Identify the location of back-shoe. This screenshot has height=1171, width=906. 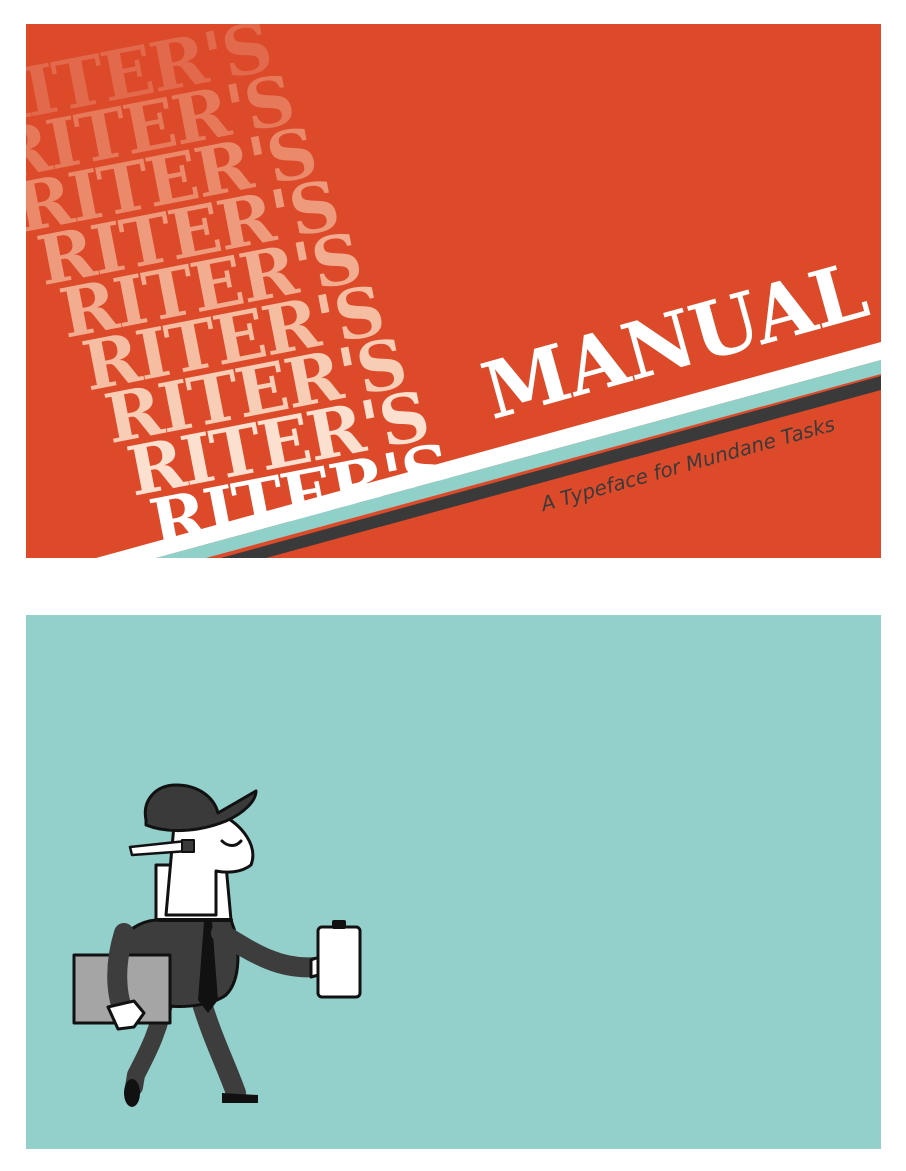
(132, 1093).